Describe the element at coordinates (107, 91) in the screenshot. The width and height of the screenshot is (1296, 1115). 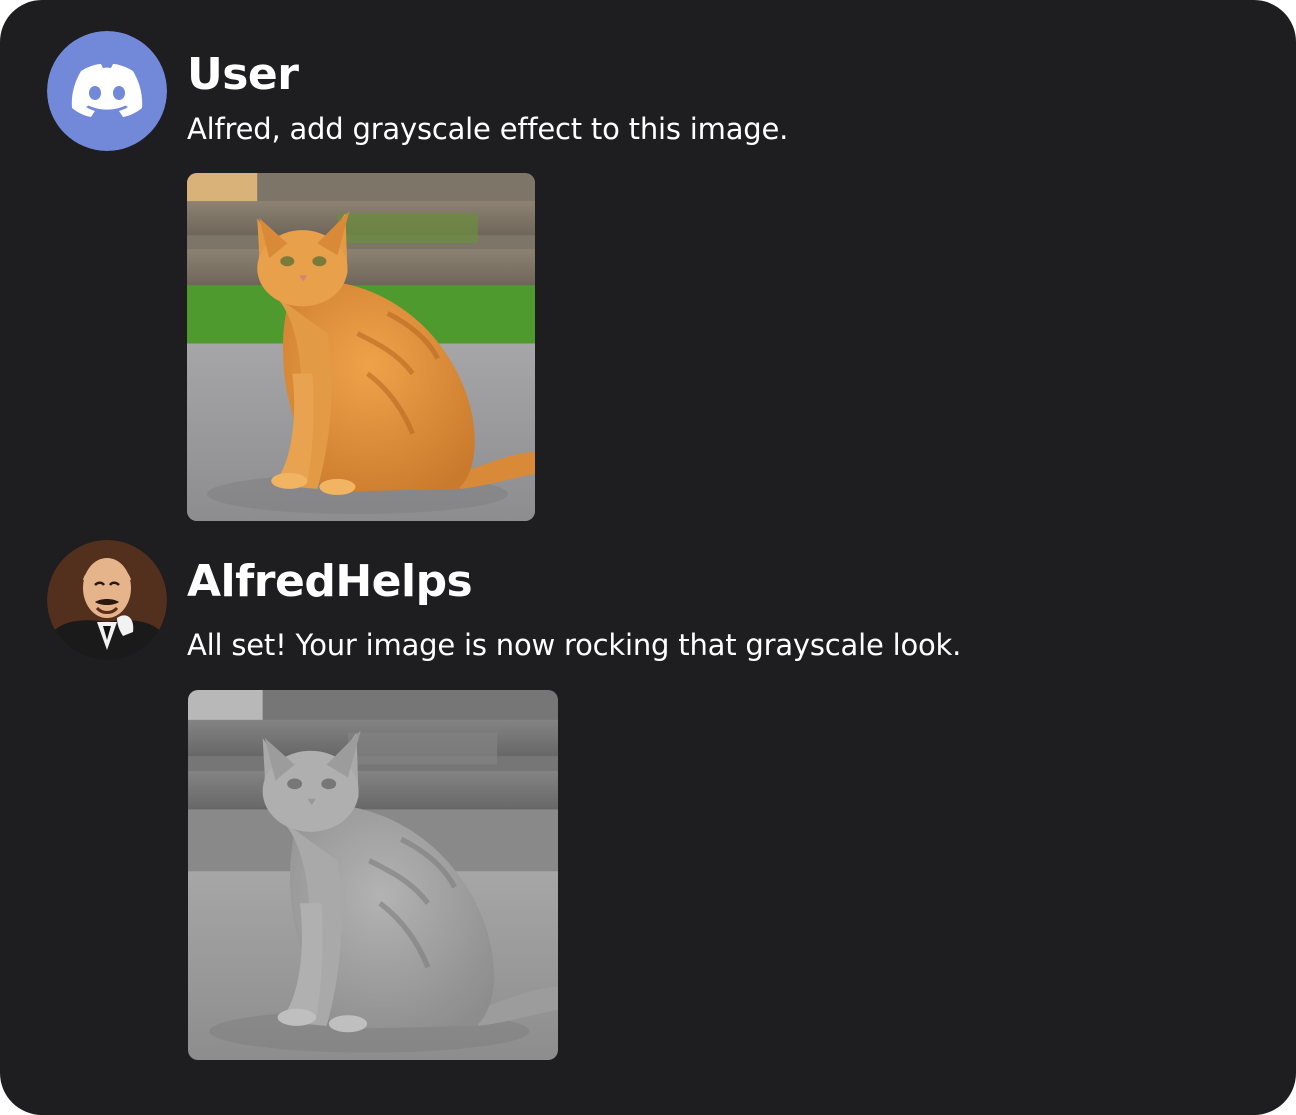
I see `discord-logo-icon` at that location.